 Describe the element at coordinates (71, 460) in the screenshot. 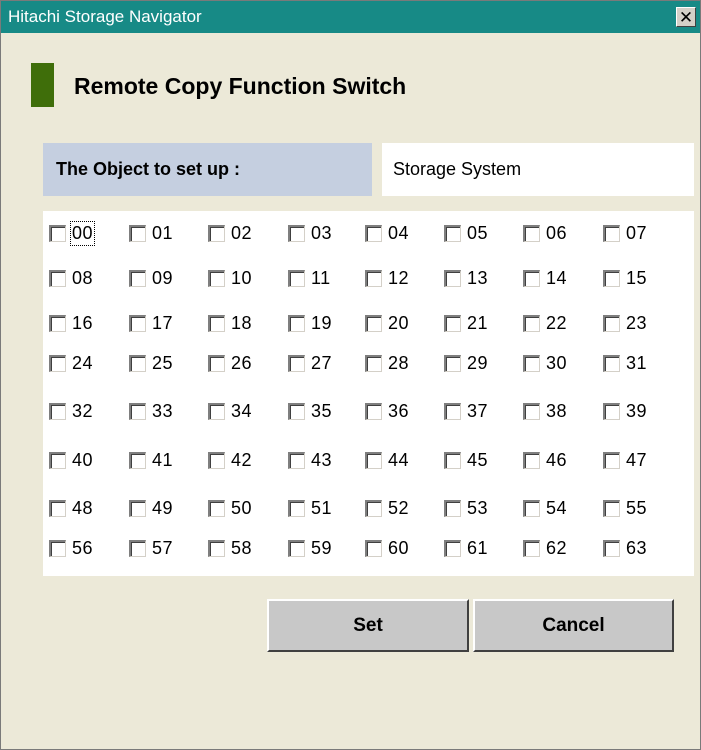

I see `switch-item: 40` at that location.